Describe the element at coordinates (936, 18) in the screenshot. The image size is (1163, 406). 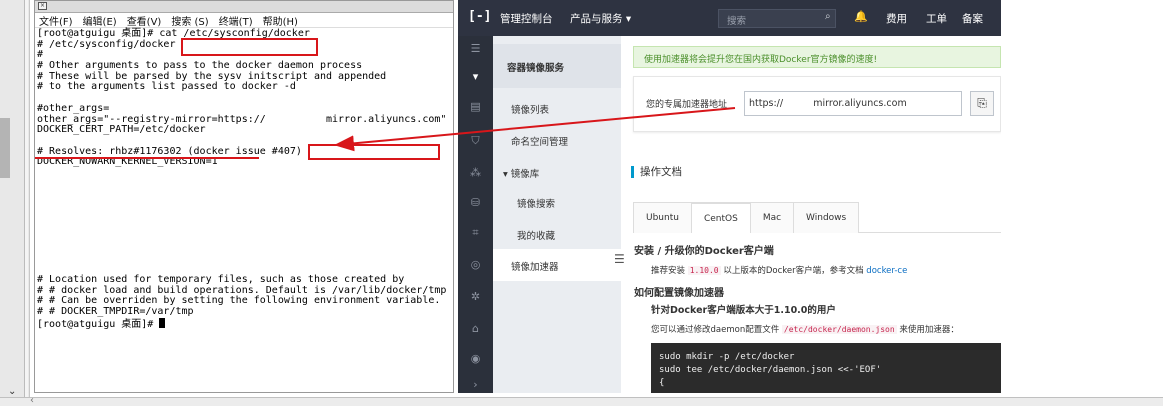
I see `tickets-link: 工单` at that location.